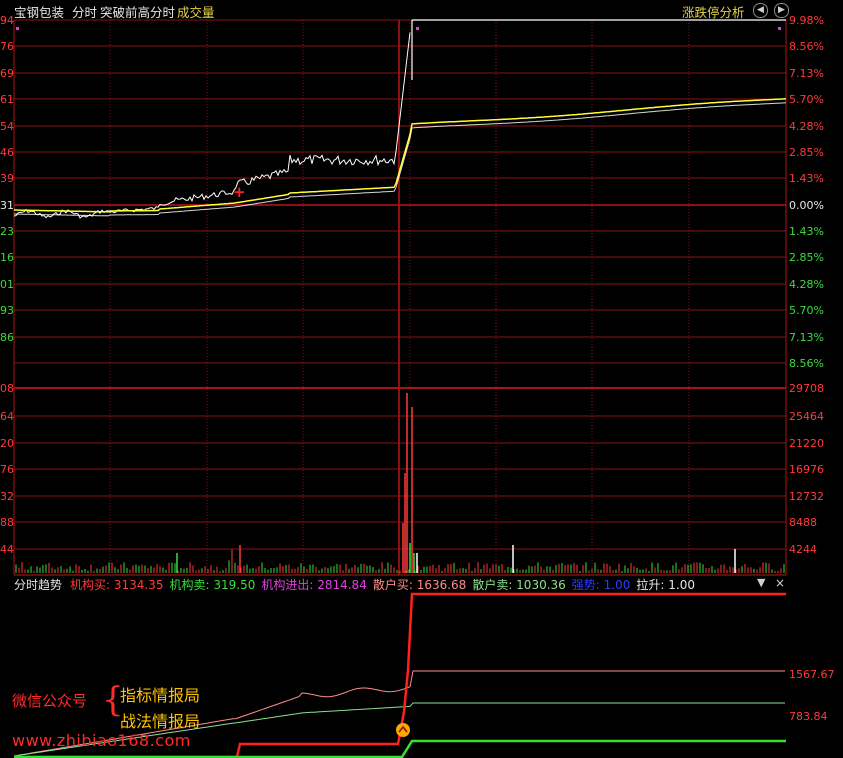  What do you see at coordinates (50, 701) in the screenshot?
I see `watermark-wechat: 微信公众号` at bounding box center [50, 701].